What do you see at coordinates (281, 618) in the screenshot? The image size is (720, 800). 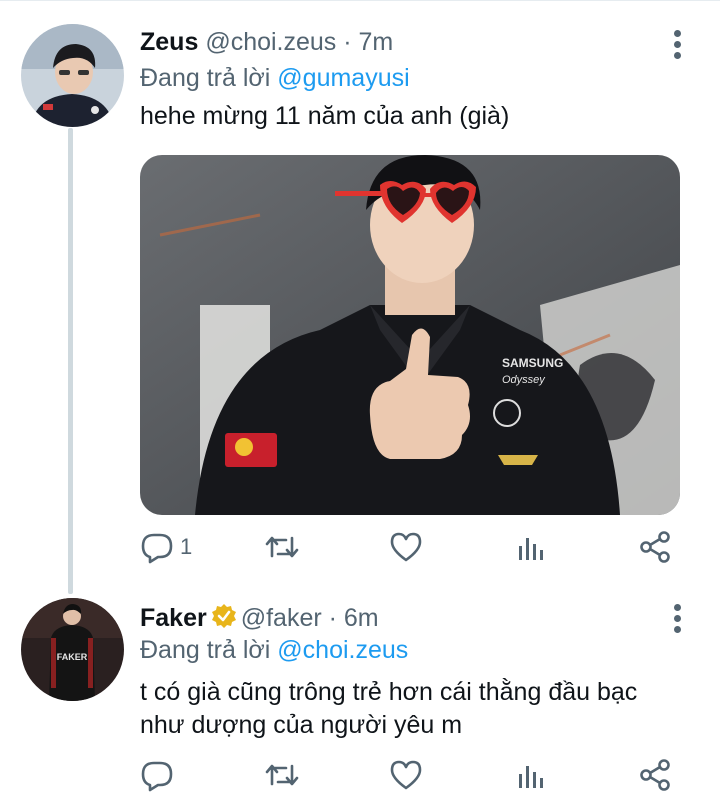 I see `user-handle: @faker` at bounding box center [281, 618].